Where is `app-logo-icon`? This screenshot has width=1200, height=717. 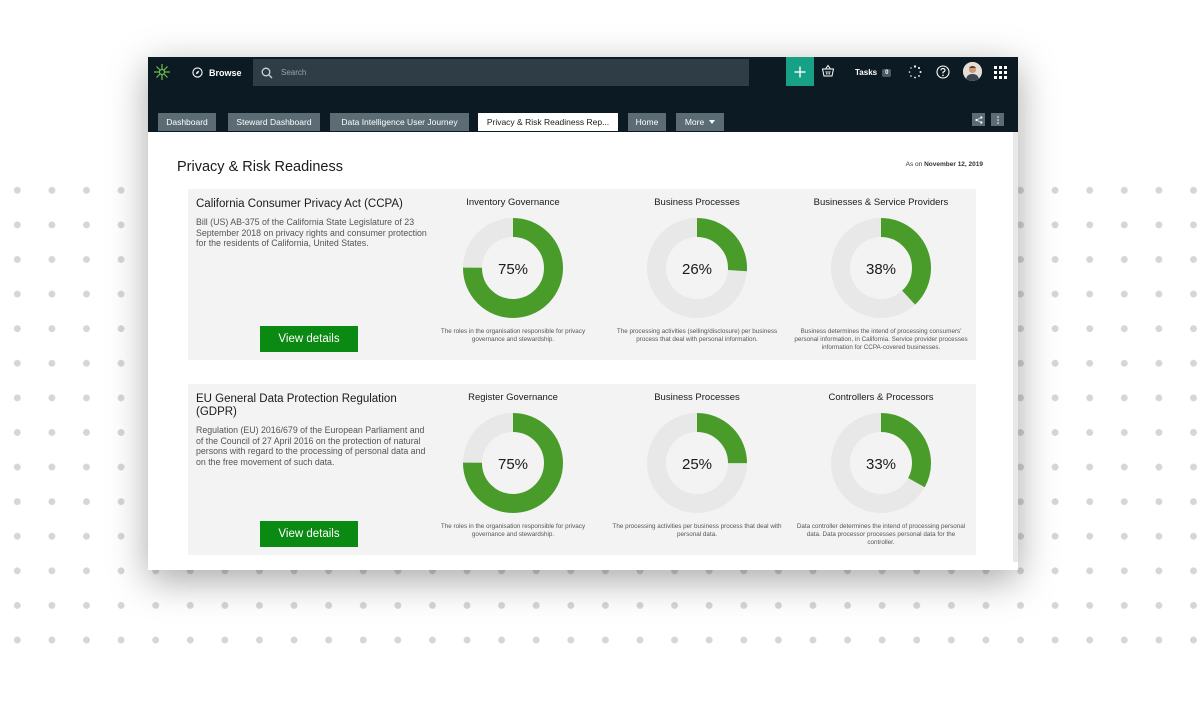 app-logo-icon is located at coordinates (162, 72).